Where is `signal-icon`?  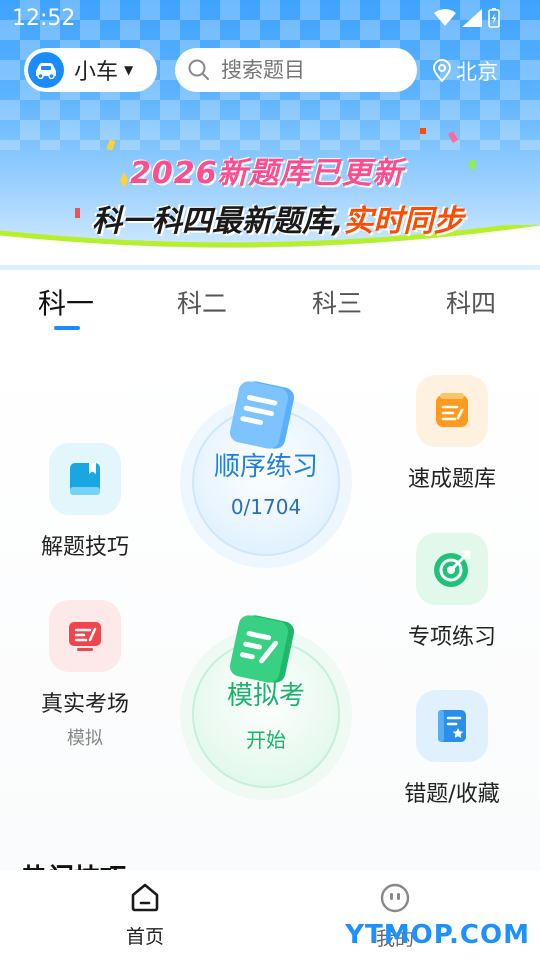 signal-icon is located at coordinates (472, 18).